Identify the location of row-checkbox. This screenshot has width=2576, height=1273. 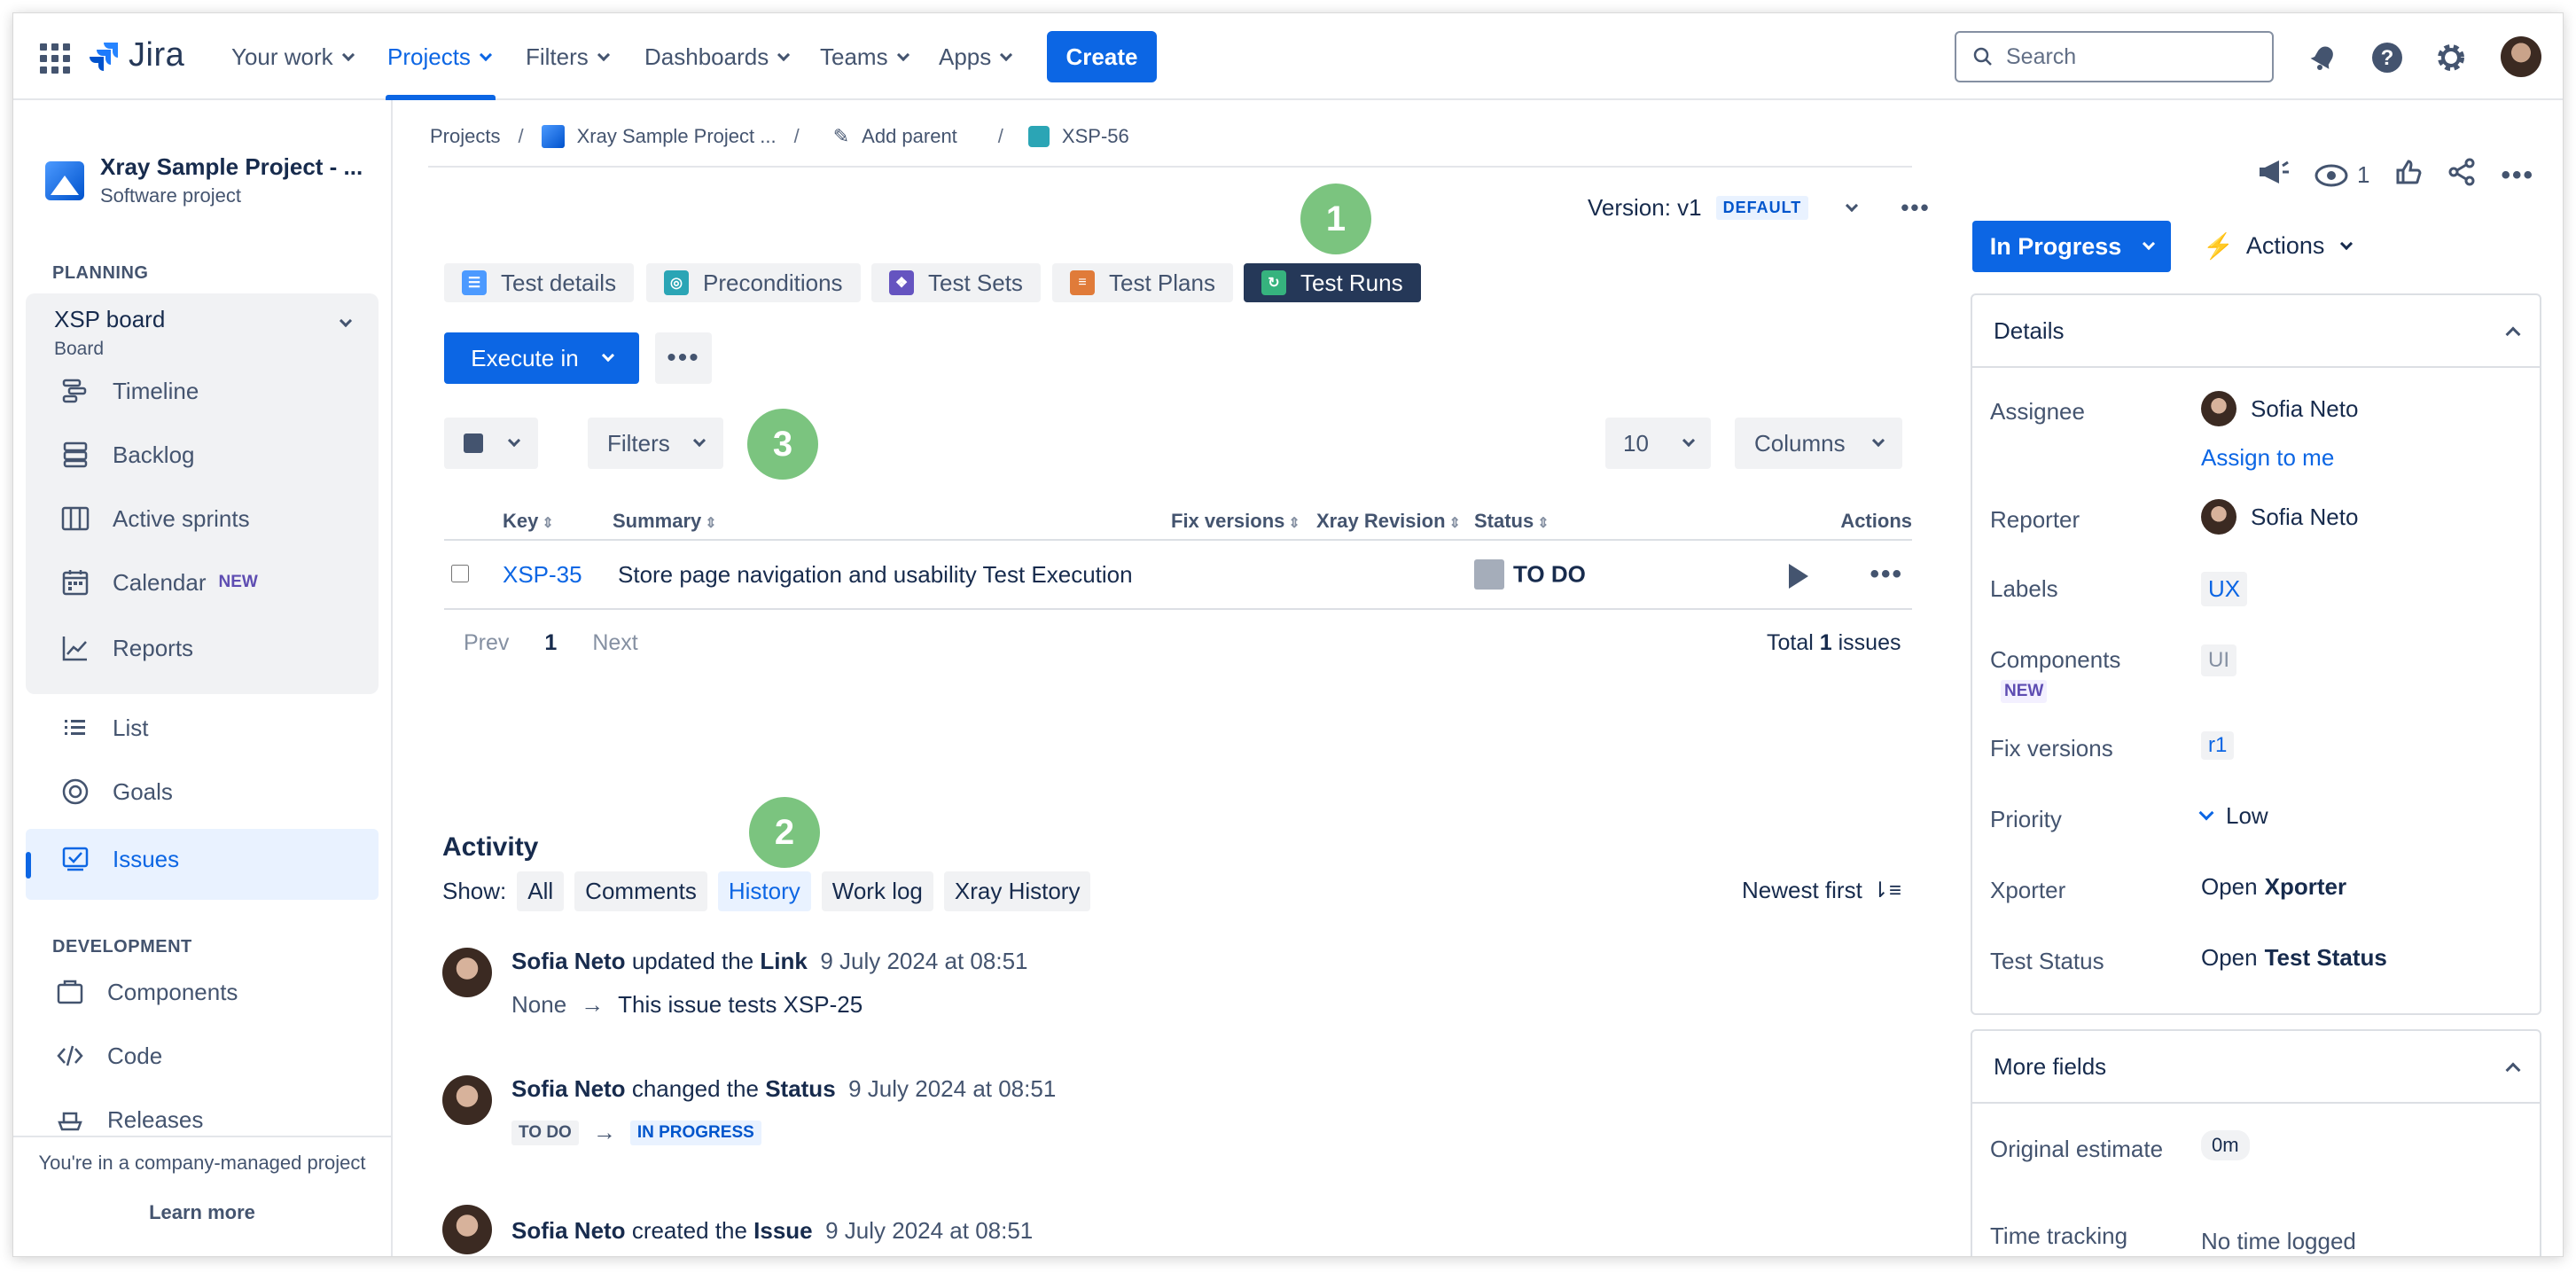
(460, 573).